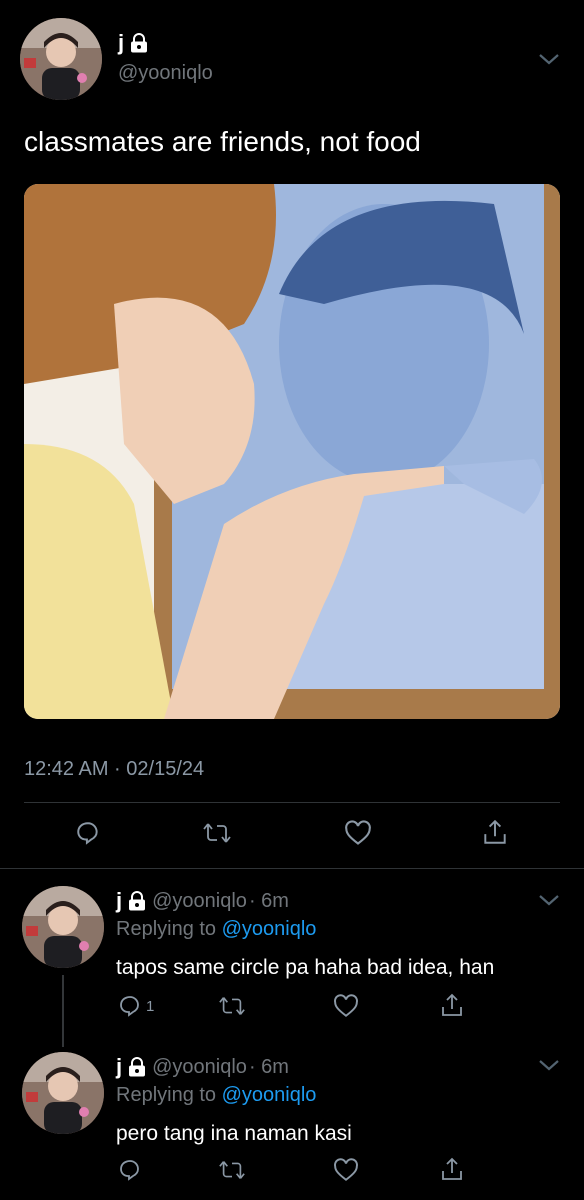 This screenshot has height=1200, width=584. What do you see at coordinates (234, 1133) in the screenshot?
I see `reply-text: pero tang ina naman kasi` at bounding box center [234, 1133].